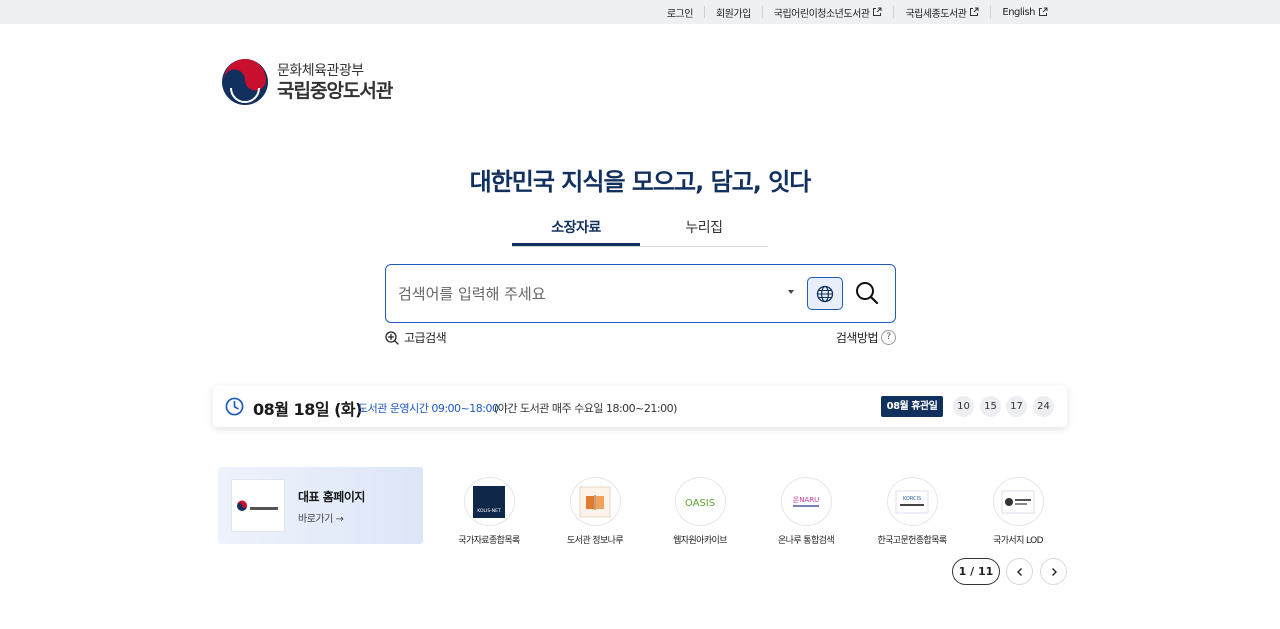 Image resolution: width=1280 pixels, height=629 pixels. I want to click on signup-link: 회원가입, so click(732, 13).